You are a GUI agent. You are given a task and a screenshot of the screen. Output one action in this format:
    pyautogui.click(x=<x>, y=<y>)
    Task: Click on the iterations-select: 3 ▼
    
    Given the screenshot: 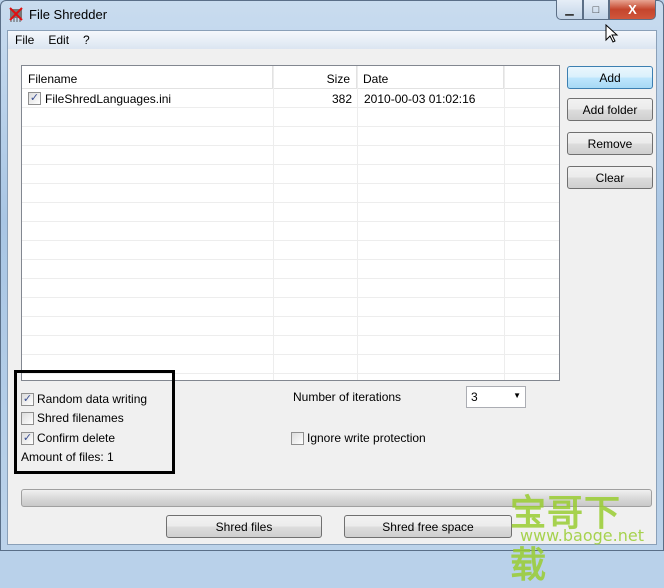 What is the action you would take?
    pyautogui.click(x=496, y=397)
    